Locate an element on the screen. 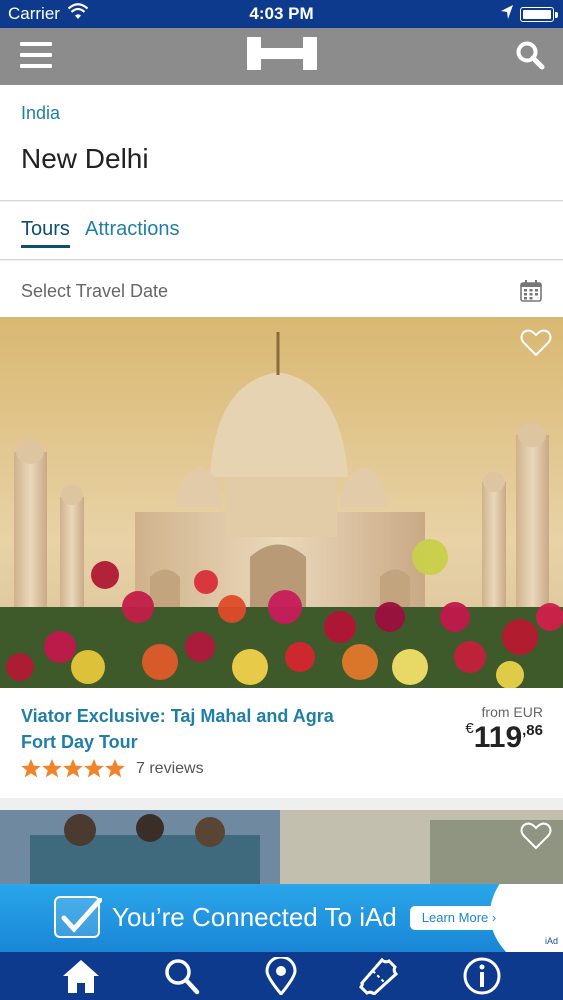  price-currency: € is located at coordinates (469, 728).